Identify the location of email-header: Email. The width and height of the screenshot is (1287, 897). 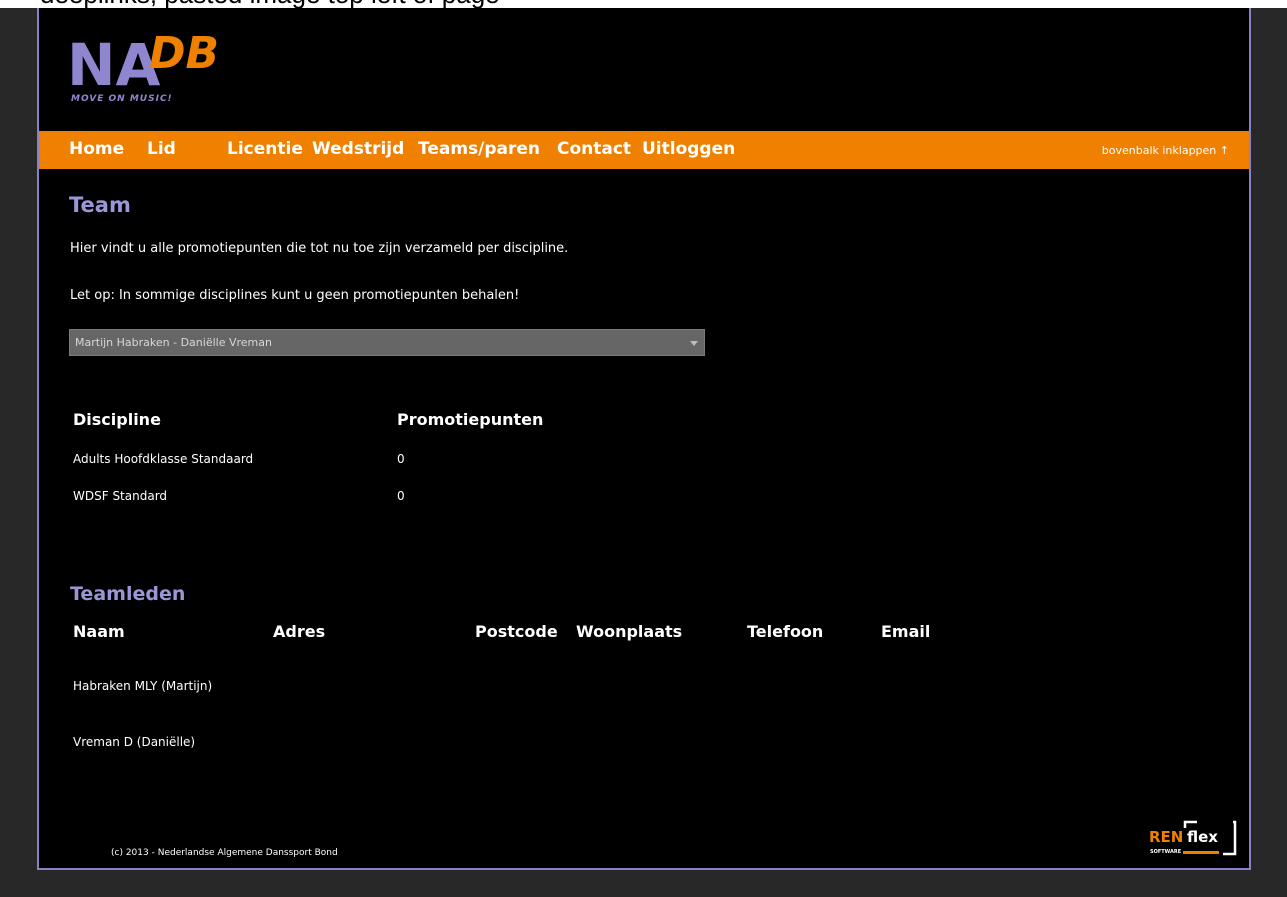
(906, 631).